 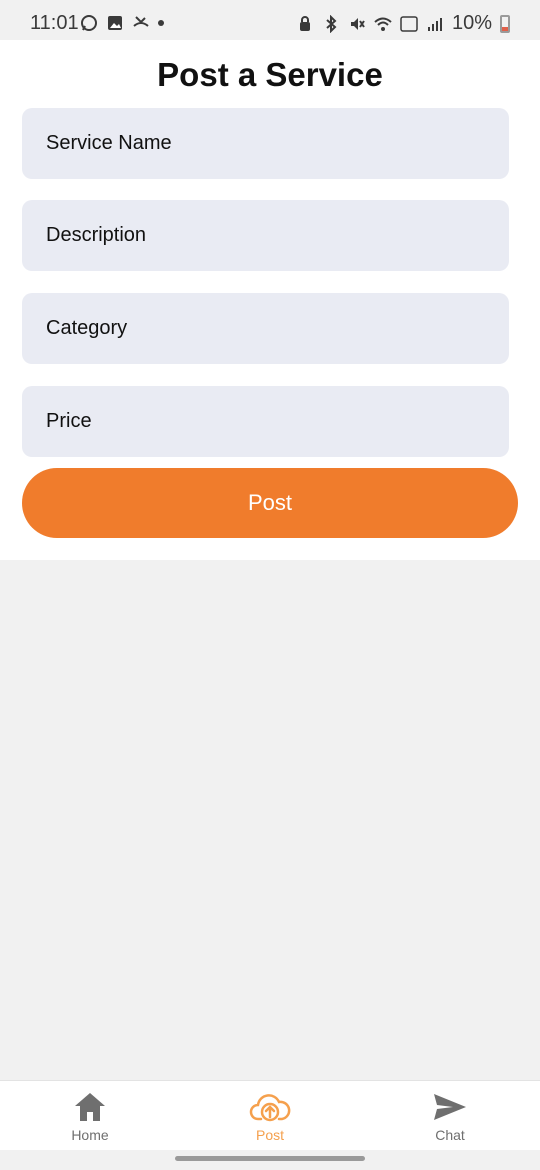 I want to click on status-left-icons, so click(x=122, y=23).